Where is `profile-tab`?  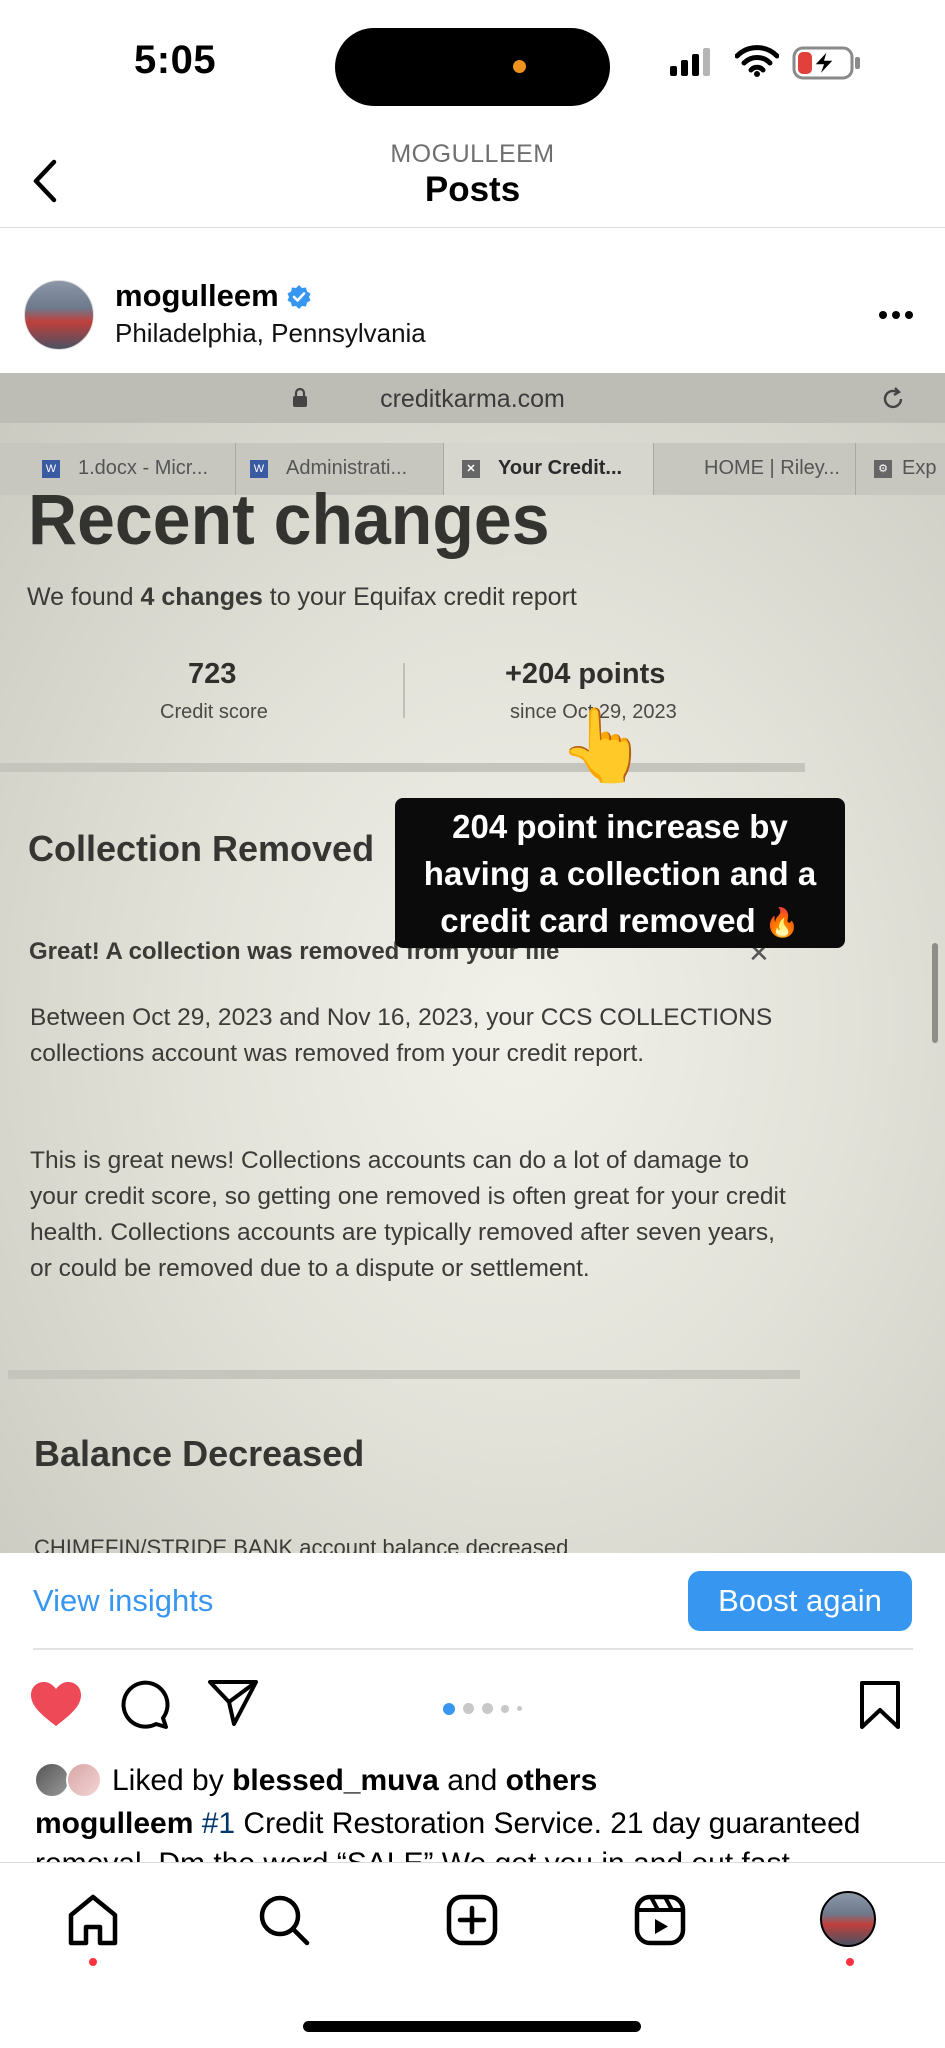 profile-tab is located at coordinates (848, 1919).